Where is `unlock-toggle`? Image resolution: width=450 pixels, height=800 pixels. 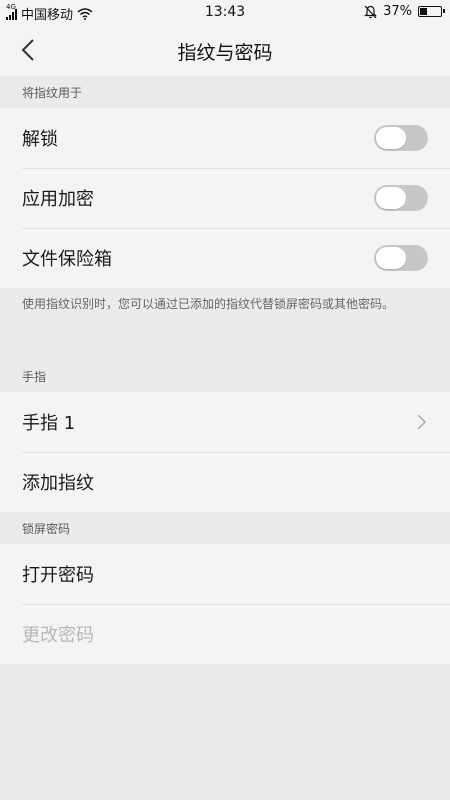 unlock-toggle is located at coordinates (401, 138).